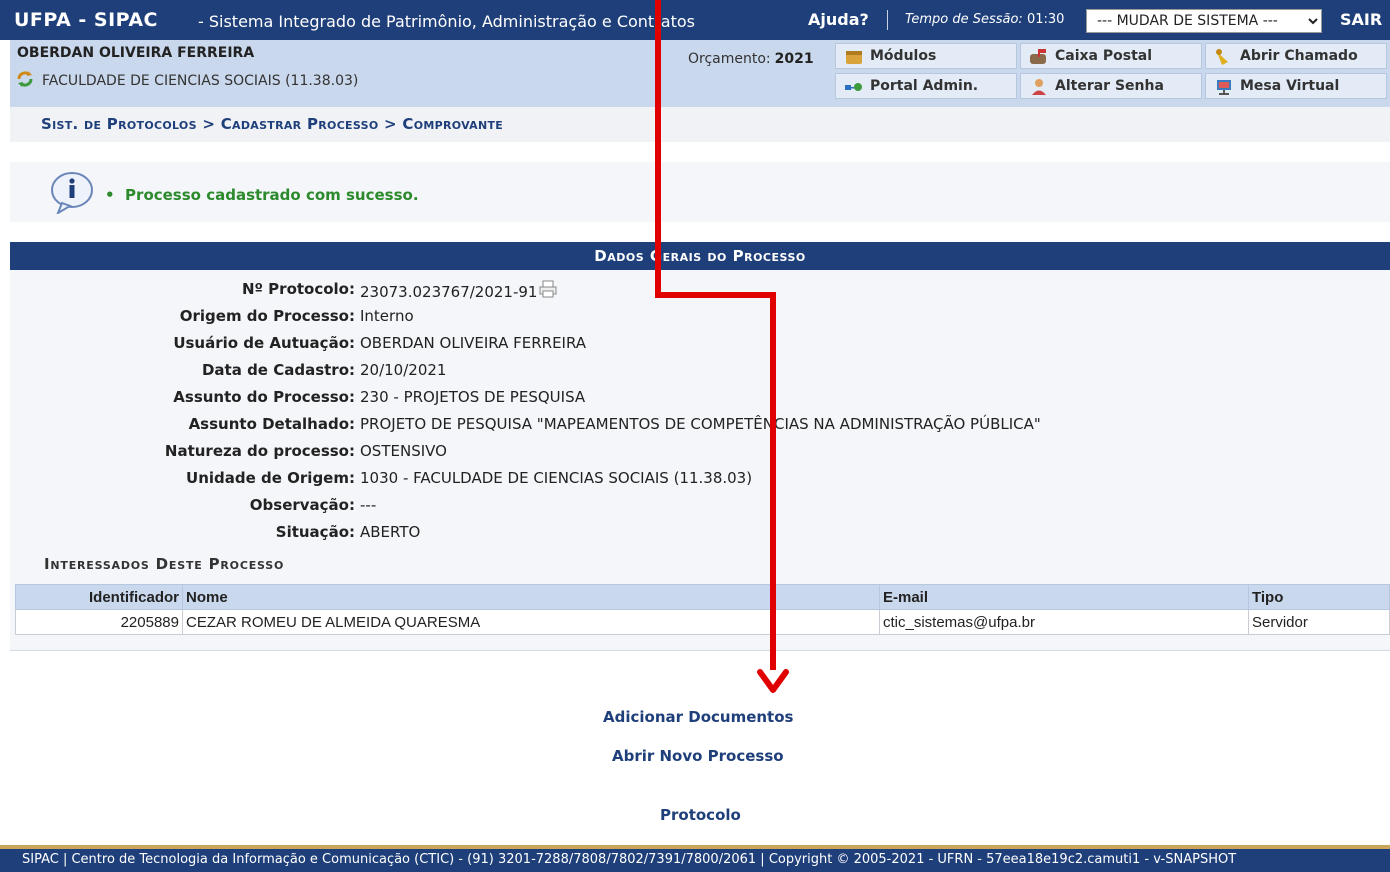  What do you see at coordinates (854, 57) in the screenshot?
I see `cube-icon` at bounding box center [854, 57].